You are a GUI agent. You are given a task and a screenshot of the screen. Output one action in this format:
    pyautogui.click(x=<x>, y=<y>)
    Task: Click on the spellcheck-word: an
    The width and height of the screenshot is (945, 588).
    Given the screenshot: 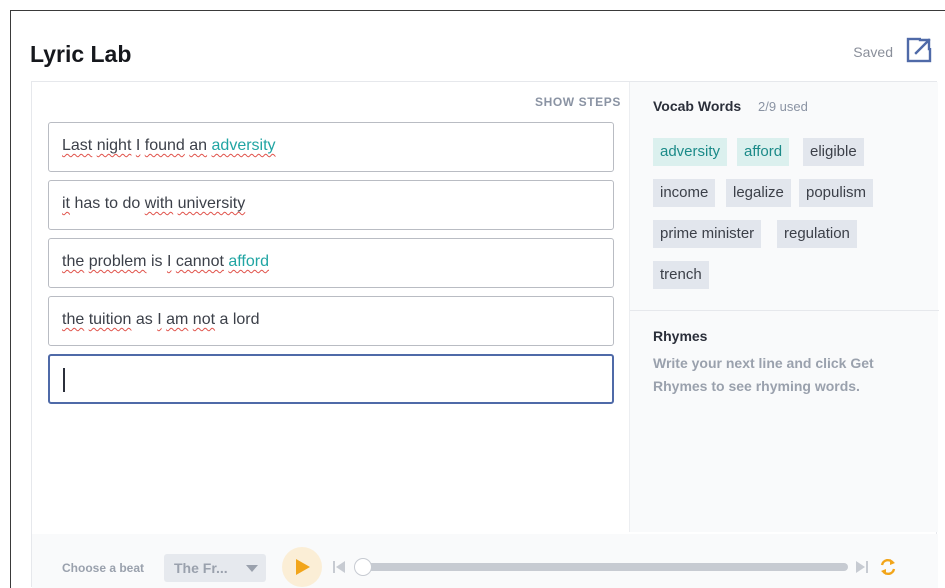 What is the action you would take?
    pyautogui.click(x=198, y=145)
    